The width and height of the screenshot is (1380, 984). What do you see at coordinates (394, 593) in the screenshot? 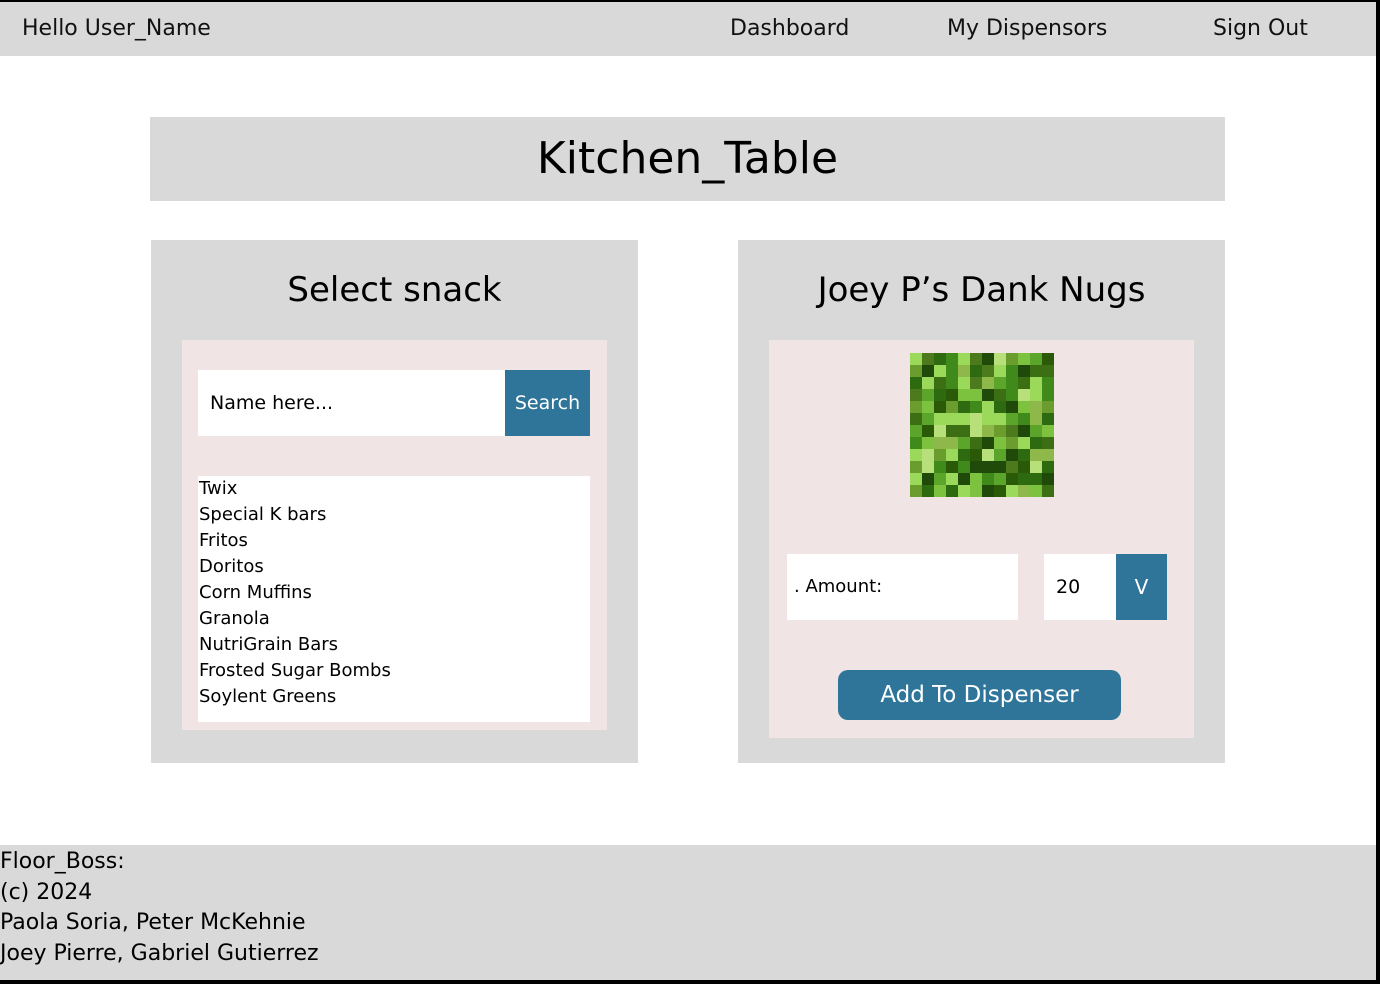
I see `snack-list-item: Corn Muffins` at bounding box center [394, 593].